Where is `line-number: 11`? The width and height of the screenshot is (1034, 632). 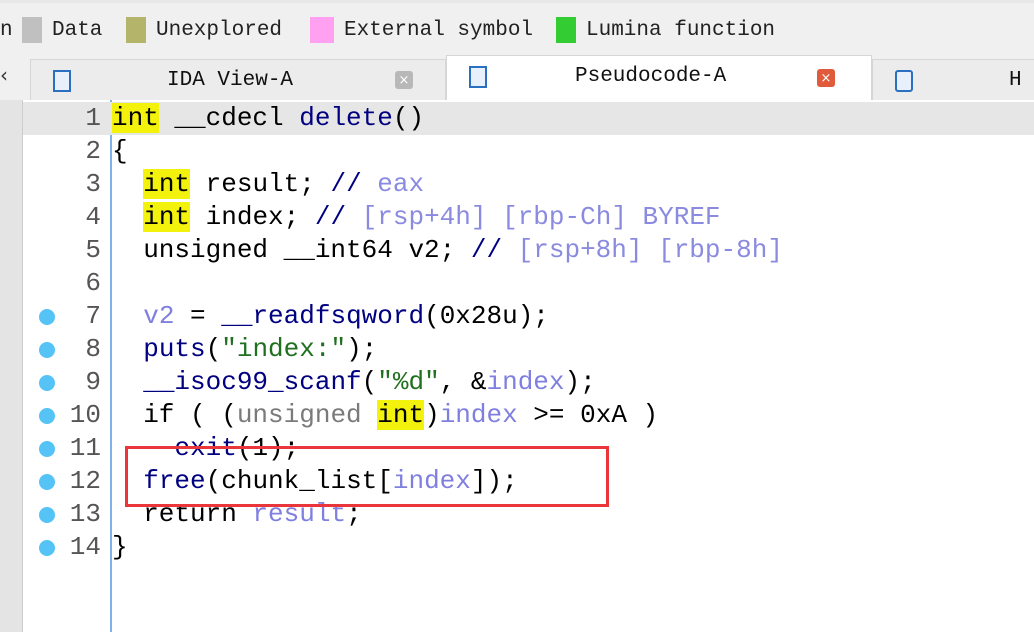
line-number: 11 is located at coordinates (85, 448).